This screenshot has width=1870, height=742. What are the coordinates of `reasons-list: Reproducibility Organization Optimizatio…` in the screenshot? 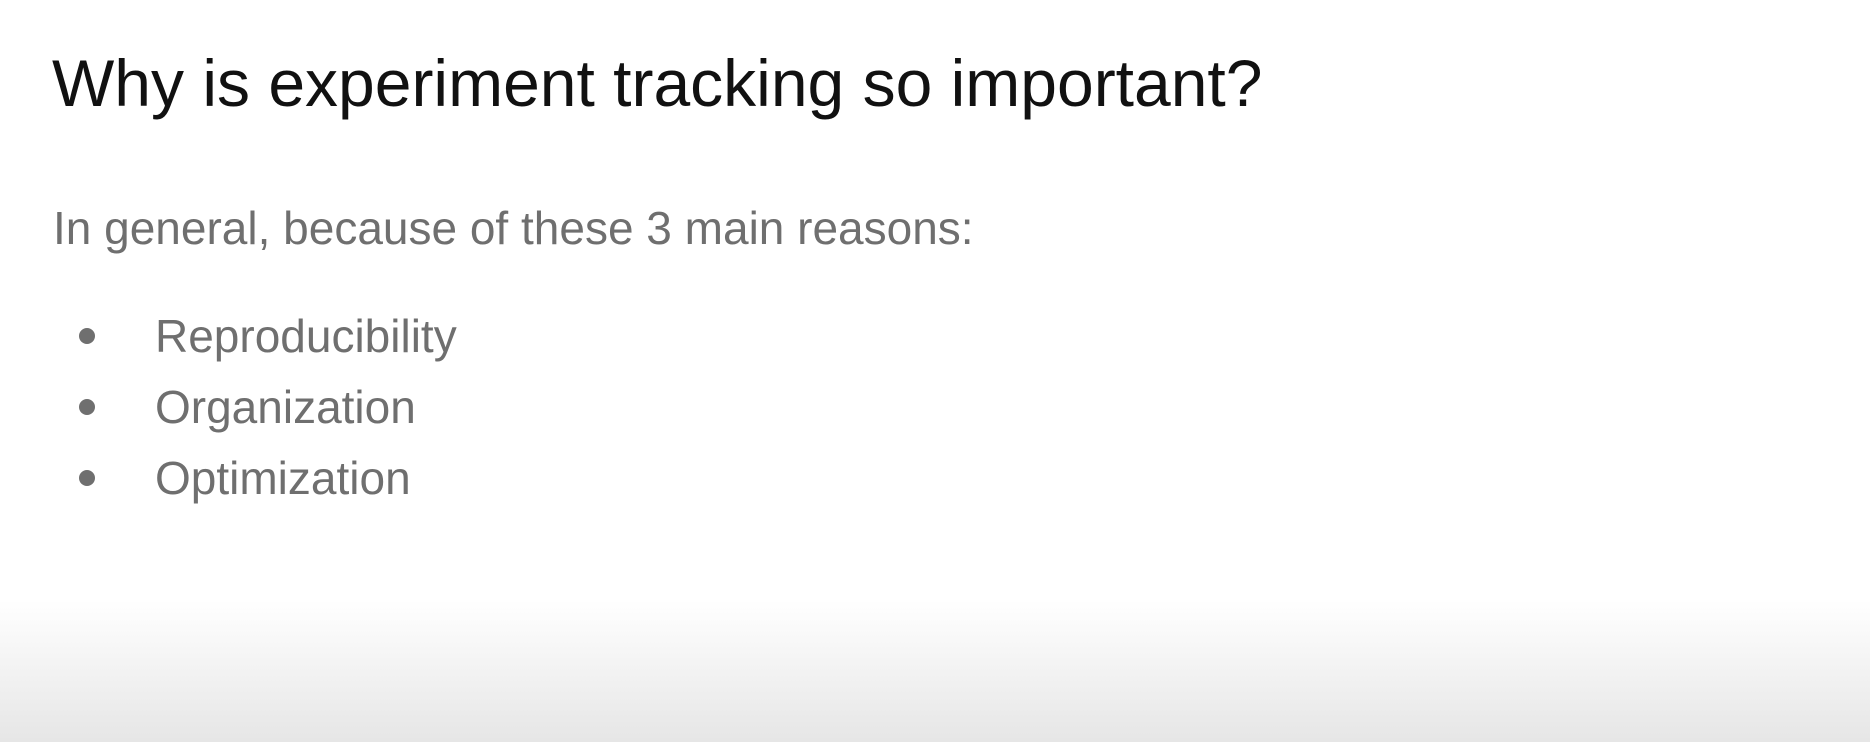 It's located at (263, 406).